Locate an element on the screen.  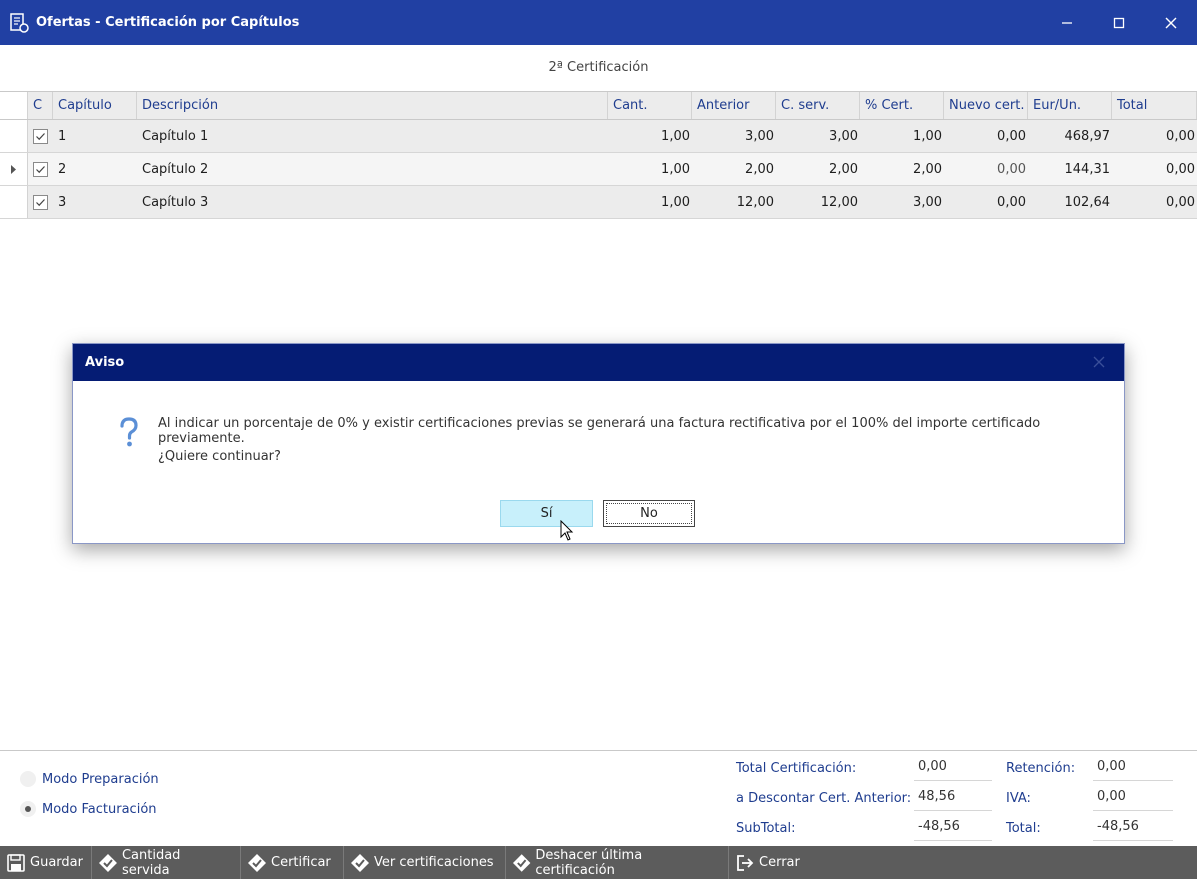
header-c: C is located at coordinates (40, 105).